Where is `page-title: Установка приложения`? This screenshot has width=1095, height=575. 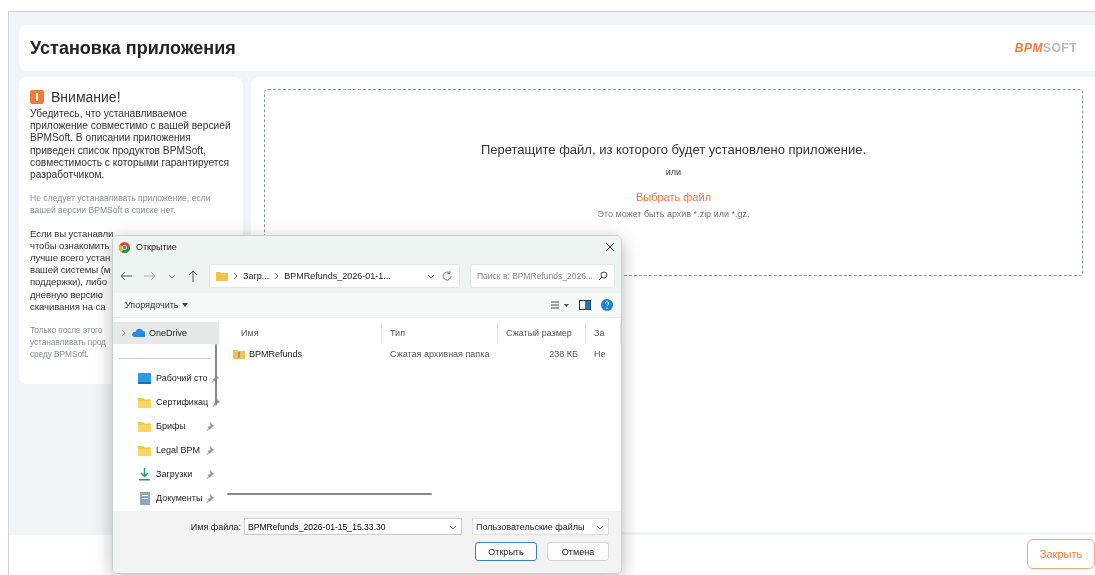 page-title: Установка приложения is located at coordinates (133, 48).